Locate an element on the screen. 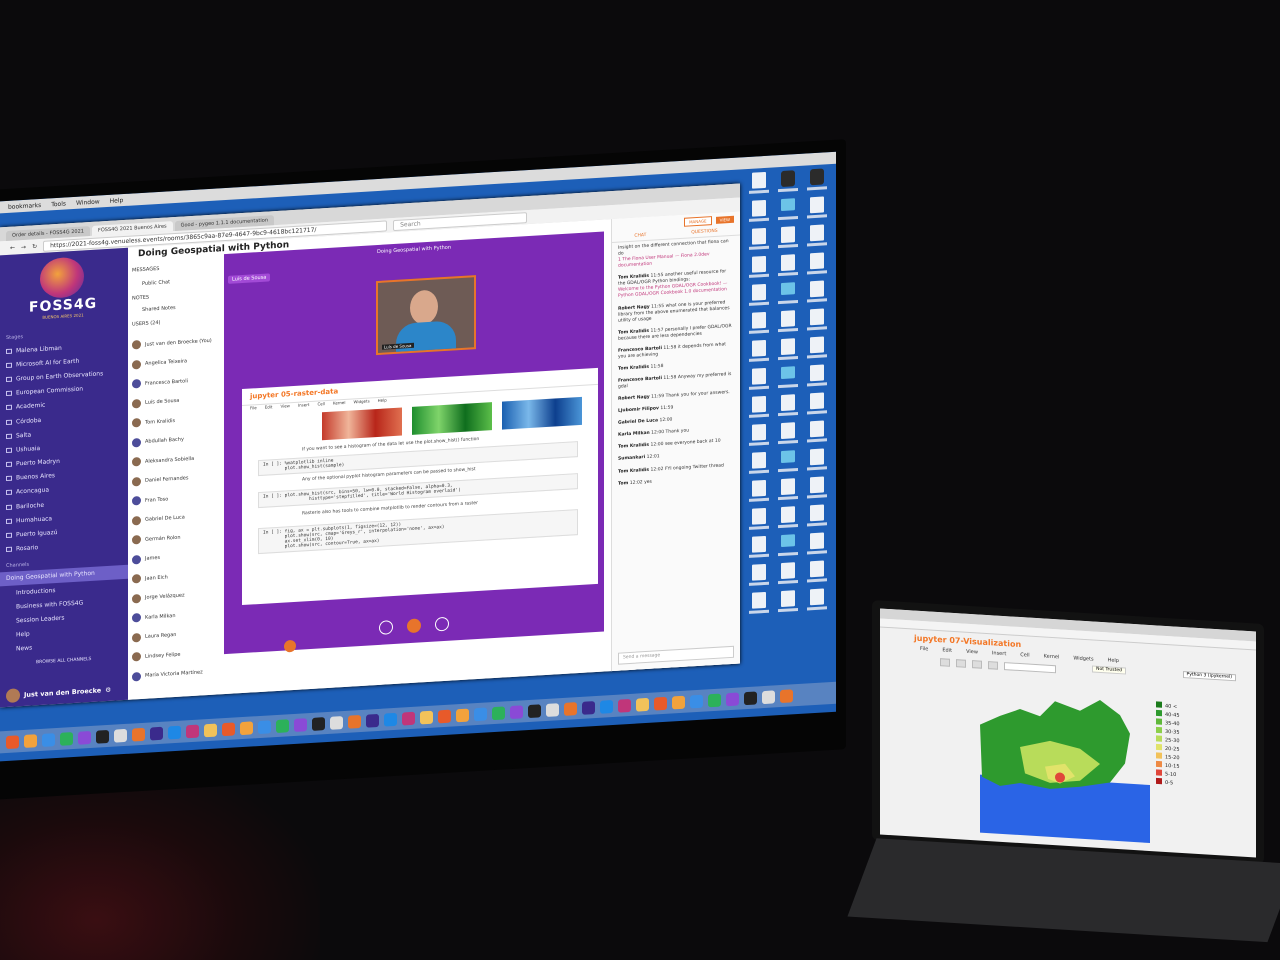 The image size is (1280, 960). add-reaction-button is located at coordinates (290, 646).